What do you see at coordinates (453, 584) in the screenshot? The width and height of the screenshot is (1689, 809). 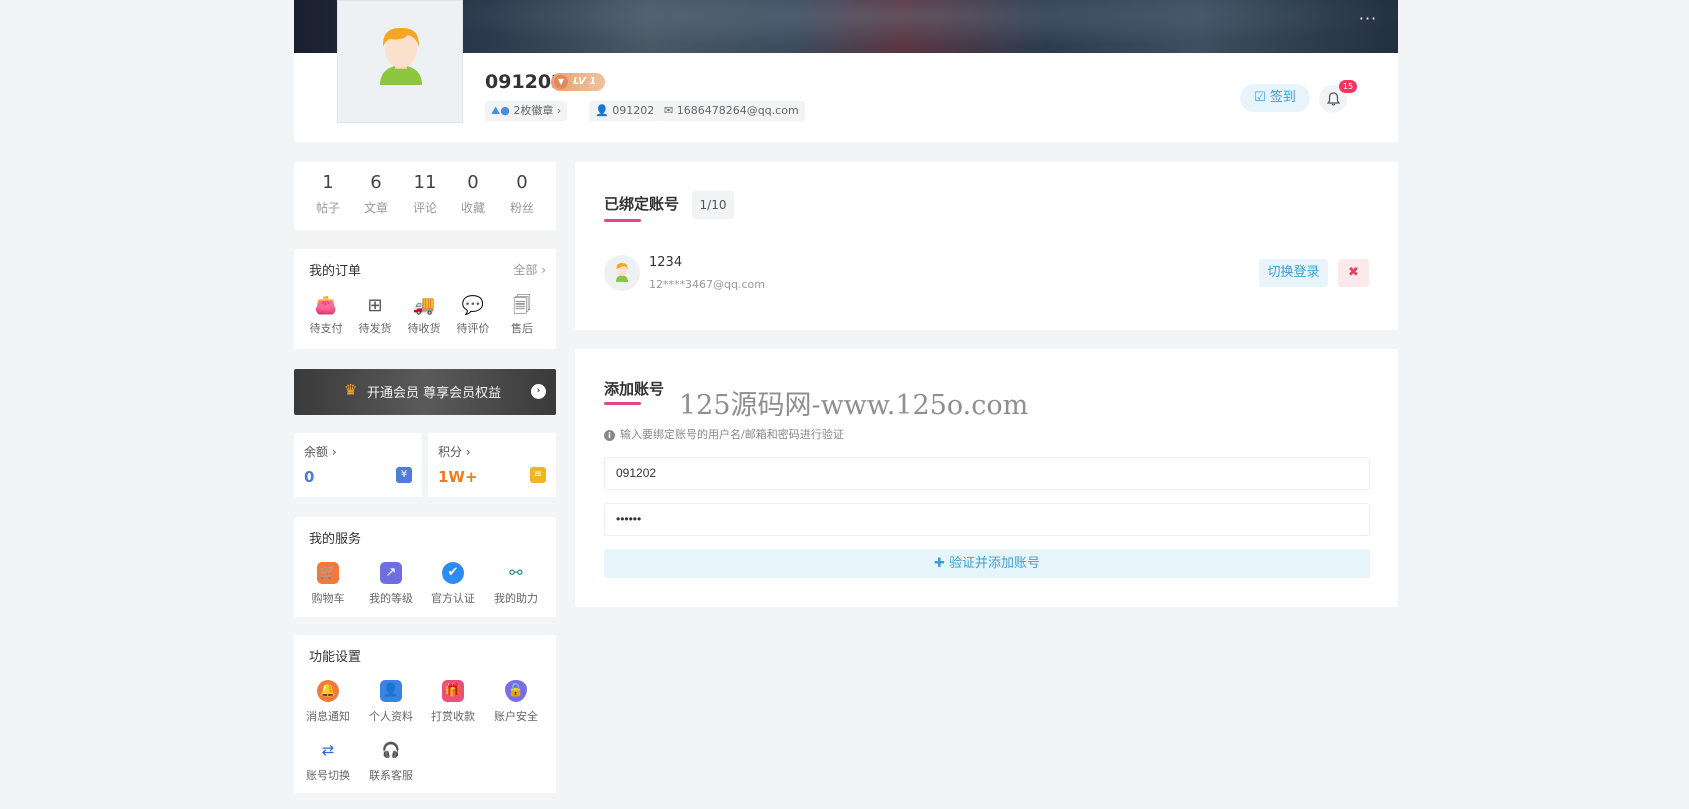 I see `service-verification: ✔ 官方认证` at bounding box center [453, 584].